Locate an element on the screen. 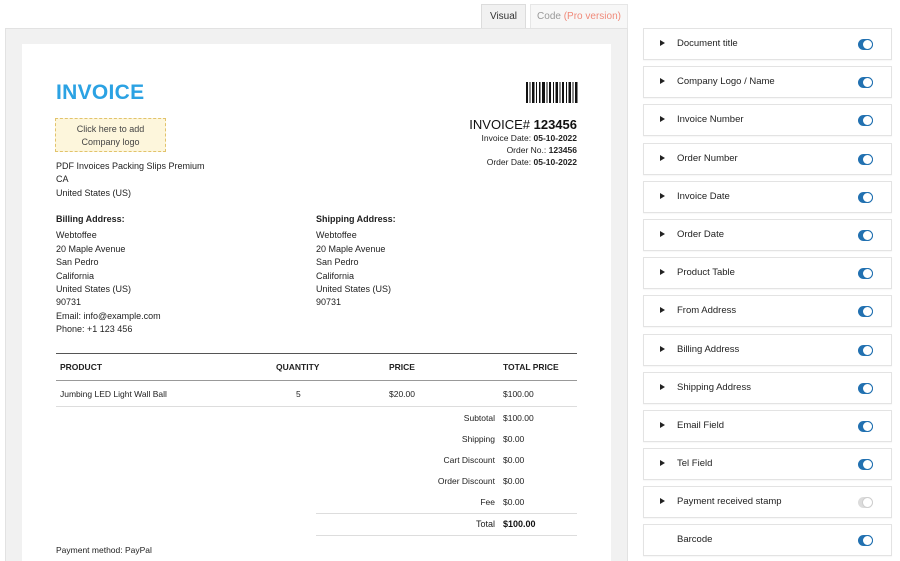 Image resolution: width=900 pixels, height=561 pixels. panel-item-payment-received-stamp: Payment received stamp is located at coordinates (767, 502).